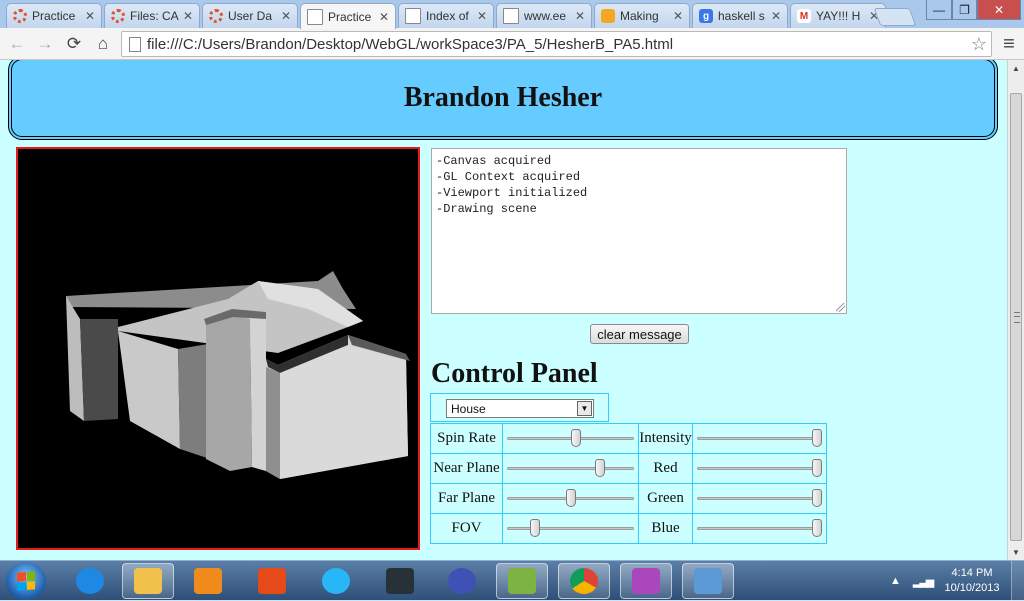 The width and height of the screenshot is (1024, 601). What do you see at coordinates (514, 373) in the screenshot?
I see `control-panel-title: Control Panel` at bounding box center [514, 373].